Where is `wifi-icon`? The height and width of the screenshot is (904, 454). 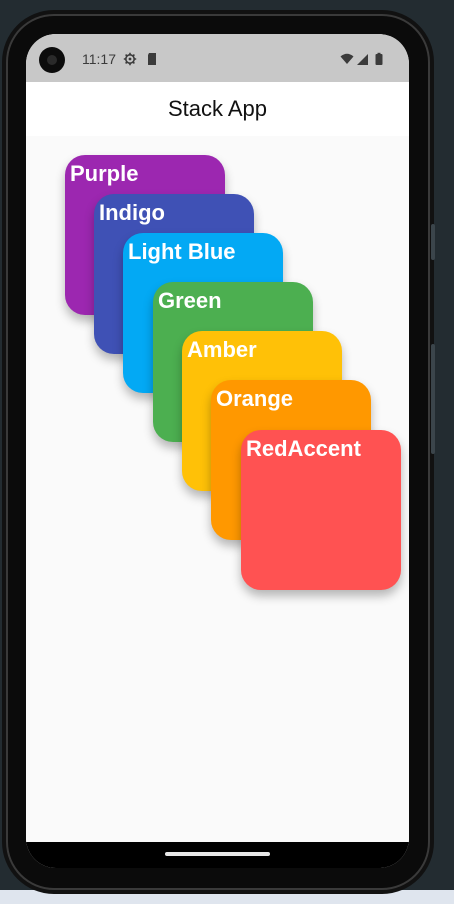
wifi-icon is located at coordinates (347, 58).